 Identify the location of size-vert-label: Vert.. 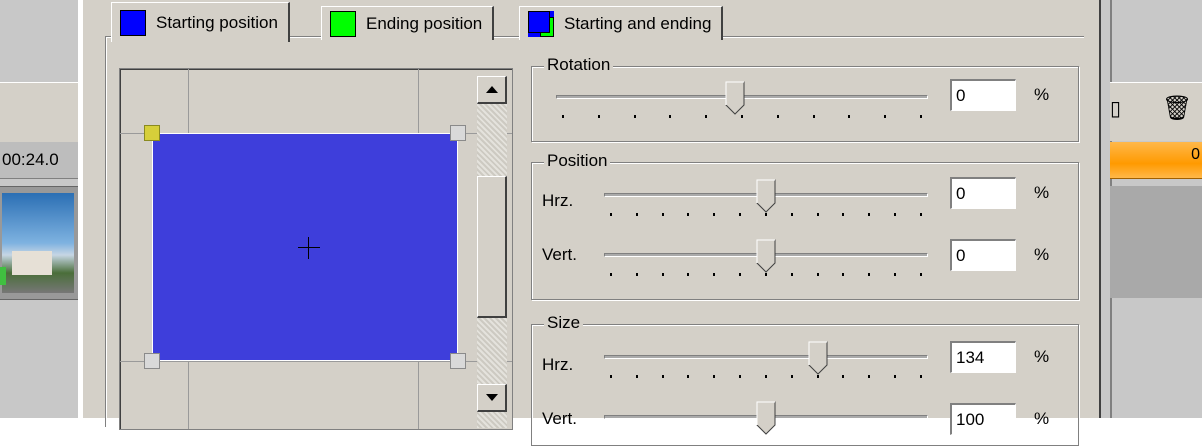
(559, 418).